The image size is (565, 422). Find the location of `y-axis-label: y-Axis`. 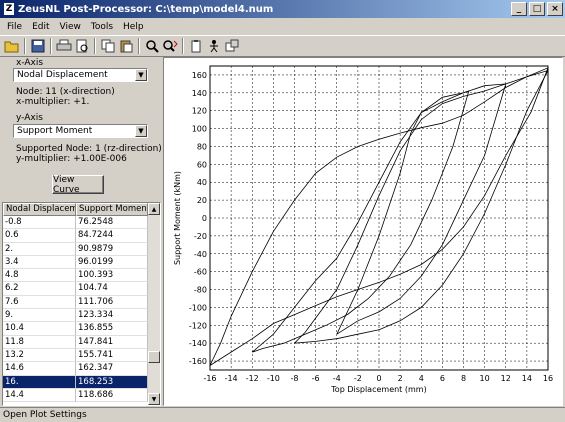

y-axis-label: y-Axis is located at coordinates (29, 118).